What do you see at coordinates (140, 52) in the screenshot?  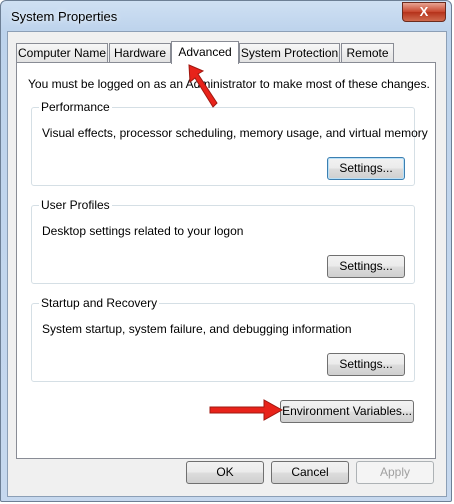 I see `tab-hardware: Hardware` at bounding box center [140, 52].